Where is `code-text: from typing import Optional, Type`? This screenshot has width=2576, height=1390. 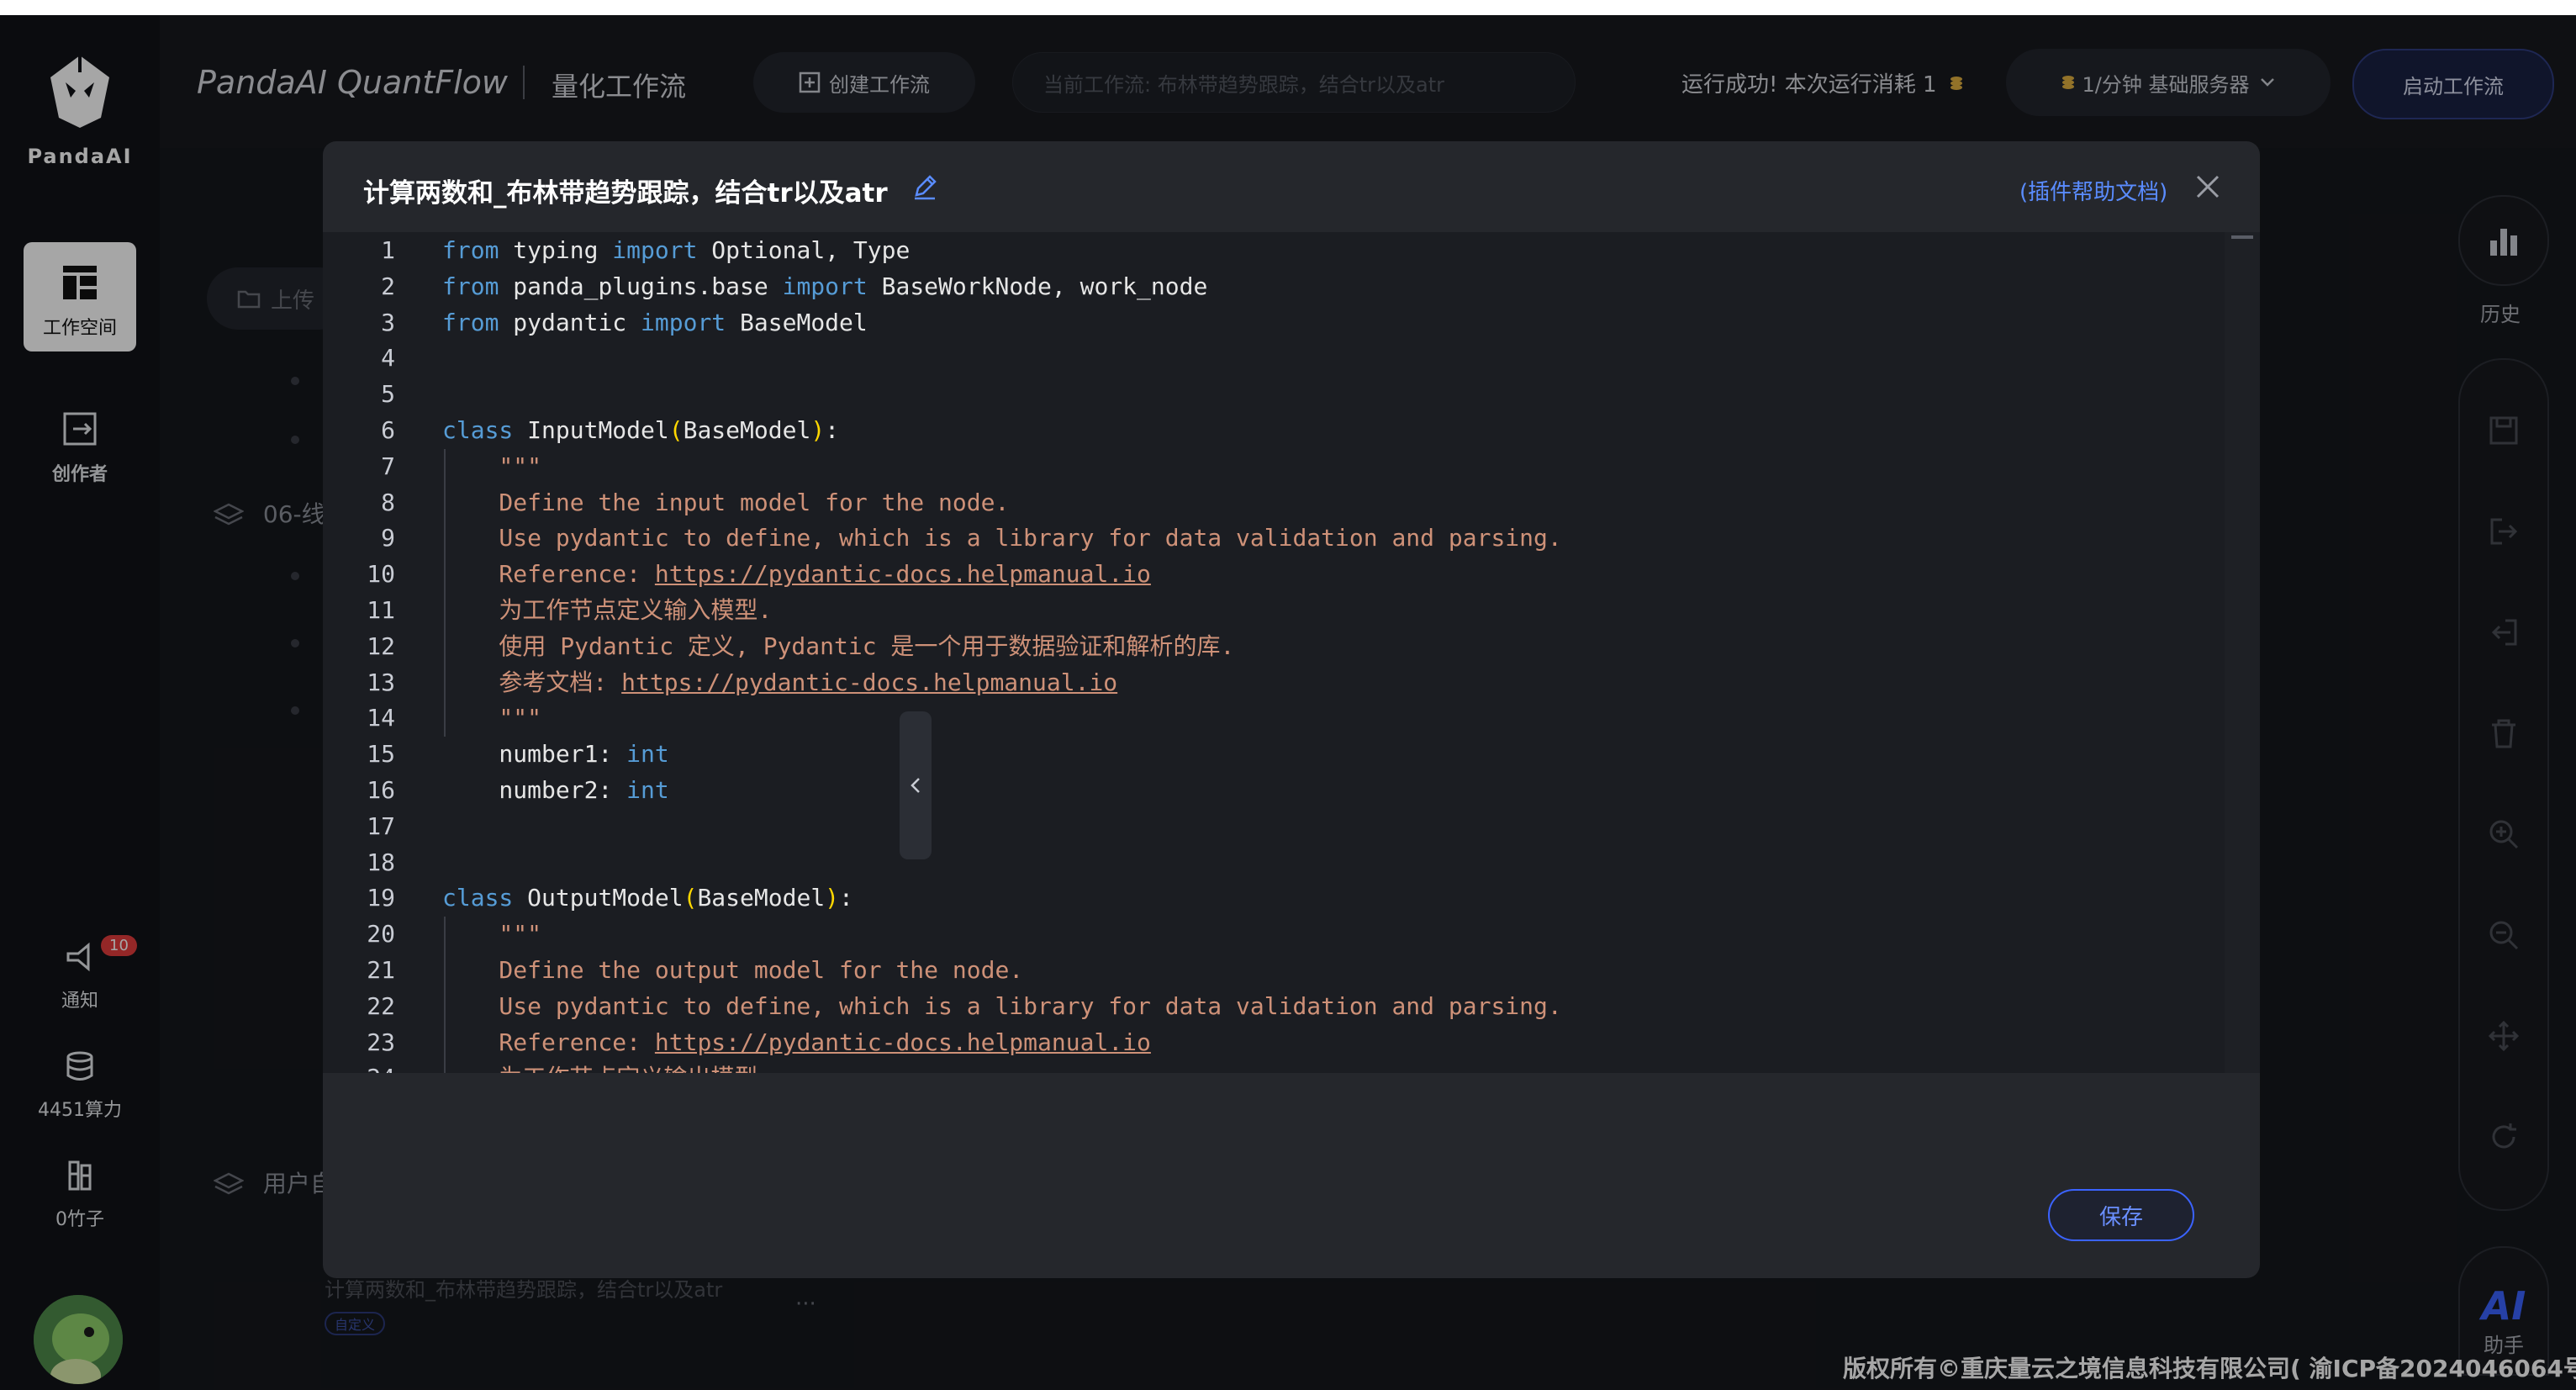 code-text: from typing import Optional, Type is located at coordinates (676, 250).